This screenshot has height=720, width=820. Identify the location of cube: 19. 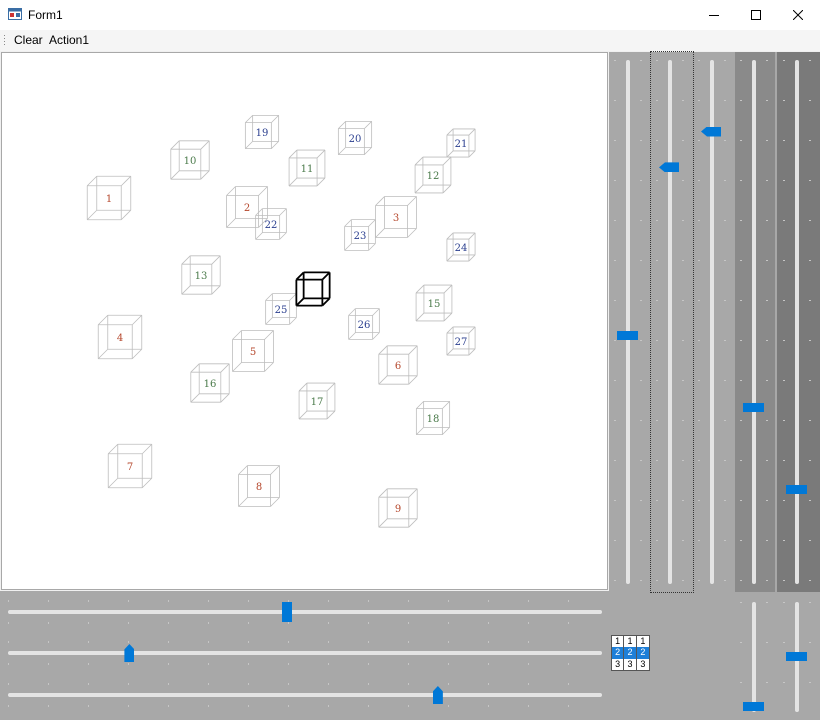
(262, 132).